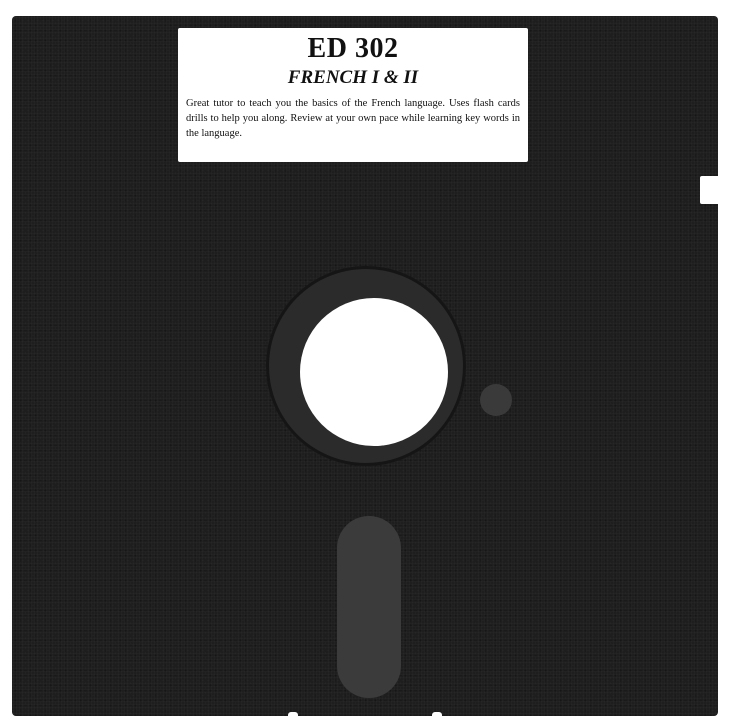 This screenshot has width=731, height=723. What do you see at coordinates (293, 715) in the screenshot?
I see `edge-notch-left` at bounding box center [293, 715].